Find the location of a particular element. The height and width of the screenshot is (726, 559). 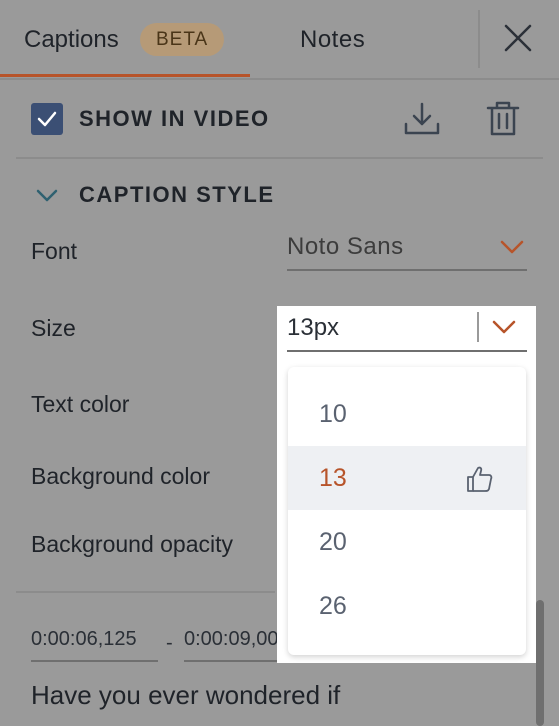

beta-badge: BETA is located at coordinates (182, 39).